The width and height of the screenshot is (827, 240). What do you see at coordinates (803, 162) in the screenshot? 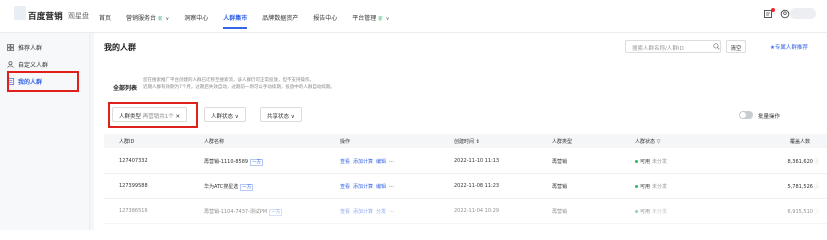
I see `cell-coverage: 8,361,620ⓘ` at bounding box center [803, 162].